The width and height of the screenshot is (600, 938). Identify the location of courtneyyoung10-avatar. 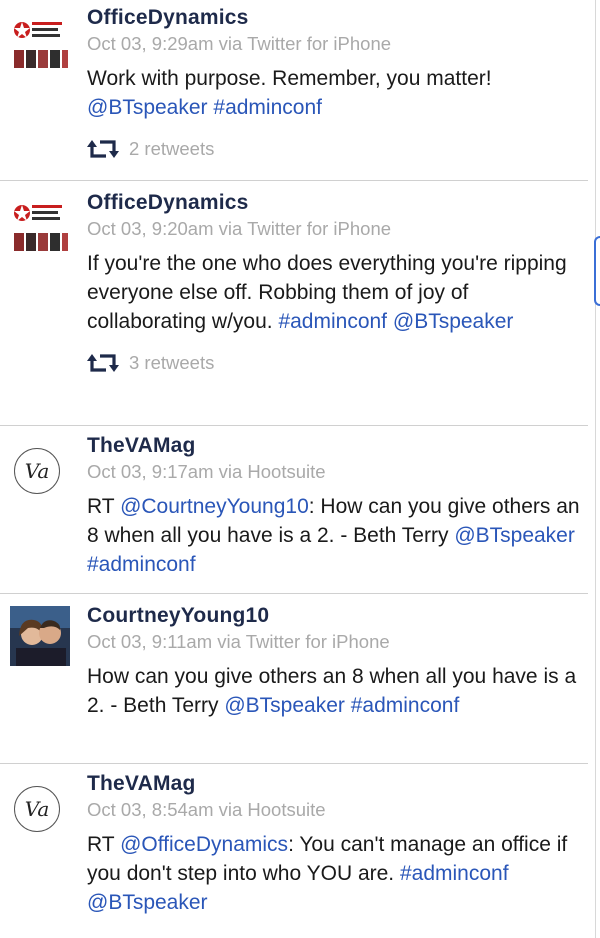
(40, 636).